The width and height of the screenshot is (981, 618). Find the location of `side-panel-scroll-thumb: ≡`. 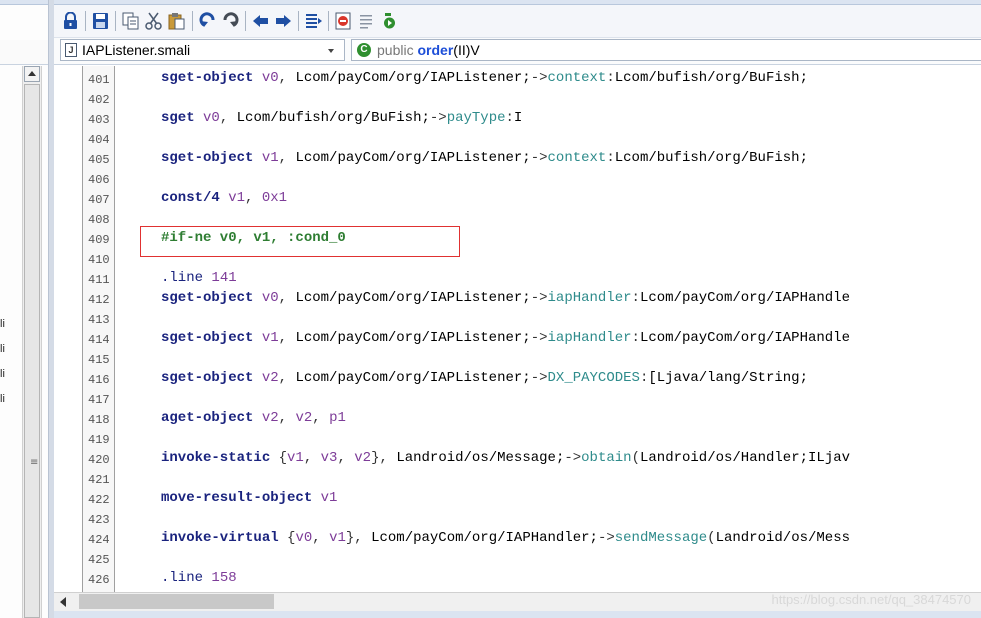

side-panel-scroll-thumb: ≡ is located at coordinates (32, 351).